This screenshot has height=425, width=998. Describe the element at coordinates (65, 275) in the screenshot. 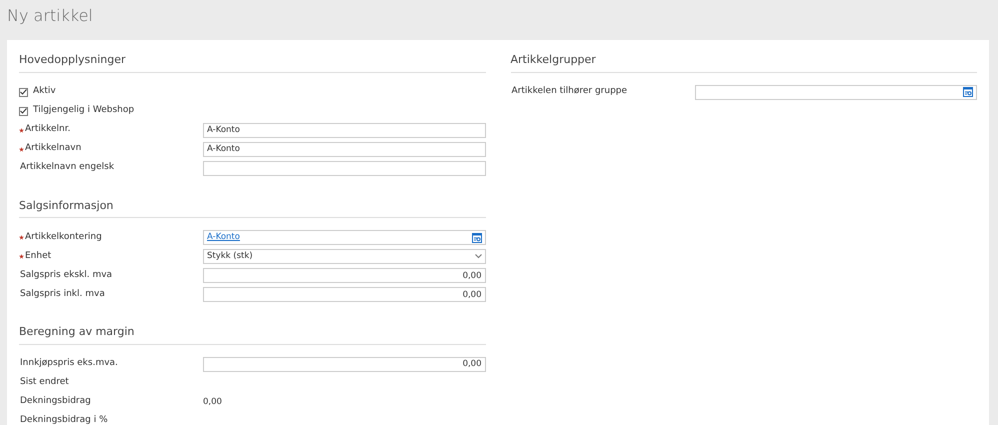

I see `field-label: Salgspris ekskl. mva` at that location.